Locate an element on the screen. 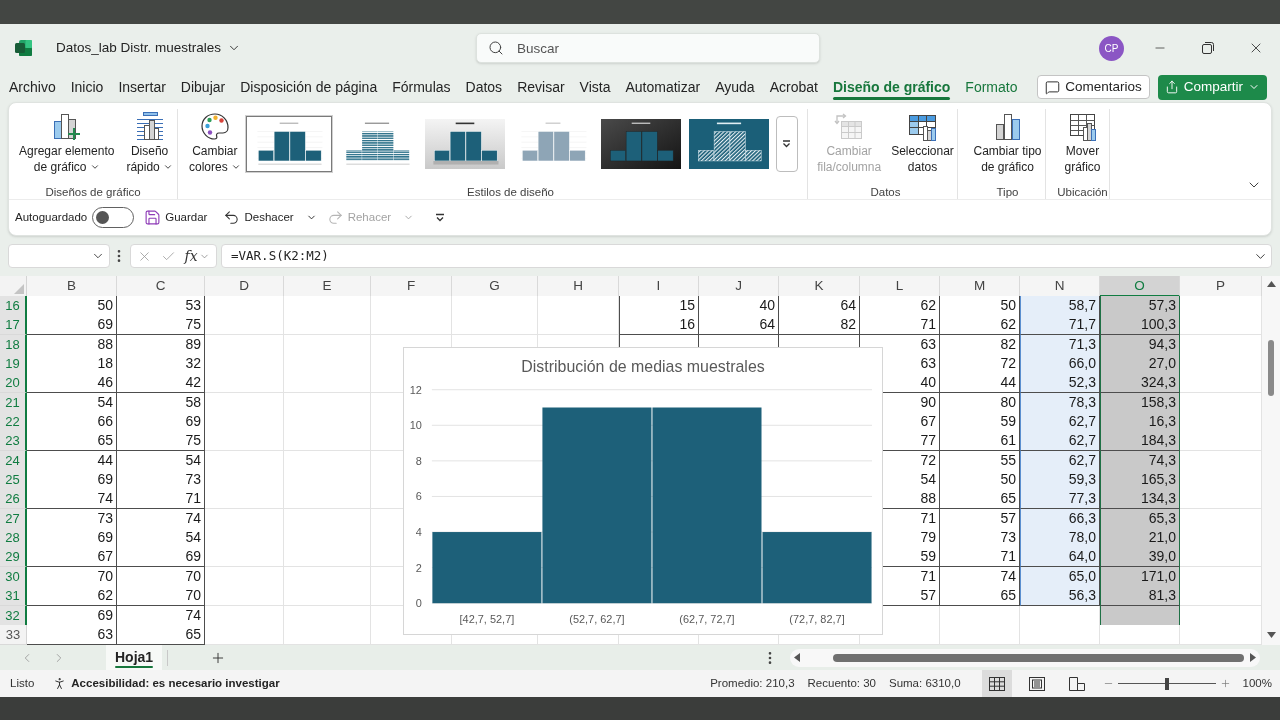  slider-thumb is located at coordinates (1166, 683).